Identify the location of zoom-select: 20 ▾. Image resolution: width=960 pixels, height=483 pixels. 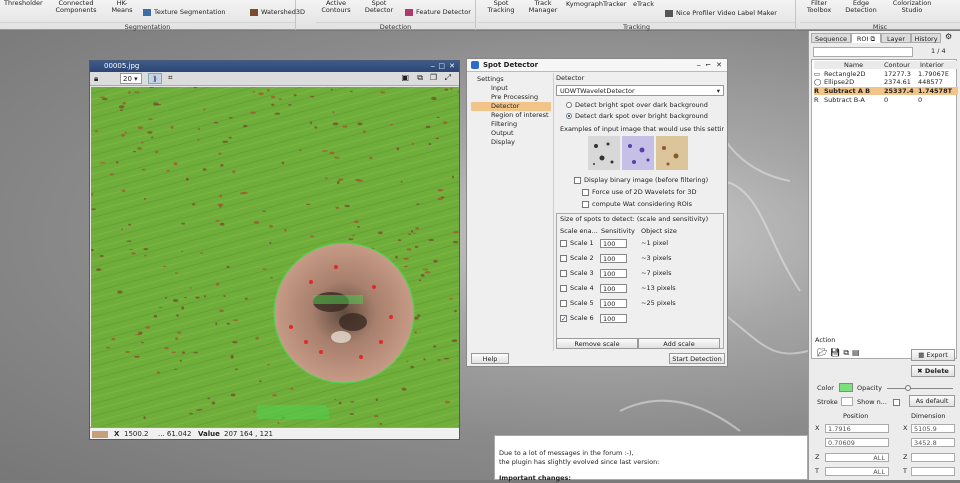
(131, 78).